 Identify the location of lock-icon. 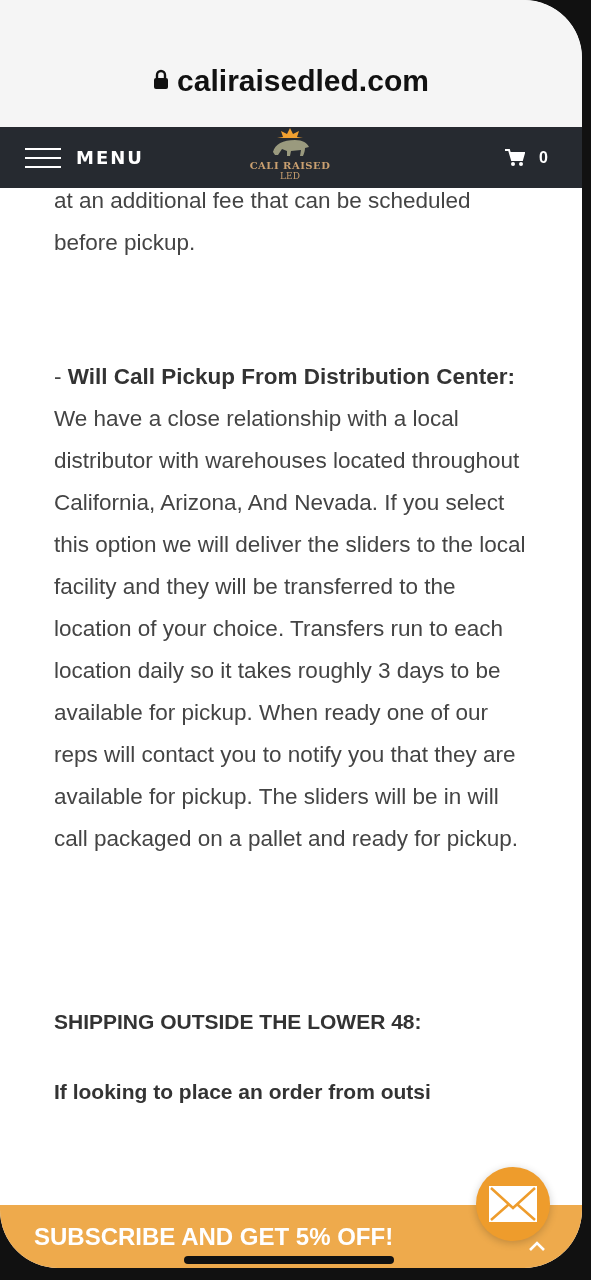
(161, 78).